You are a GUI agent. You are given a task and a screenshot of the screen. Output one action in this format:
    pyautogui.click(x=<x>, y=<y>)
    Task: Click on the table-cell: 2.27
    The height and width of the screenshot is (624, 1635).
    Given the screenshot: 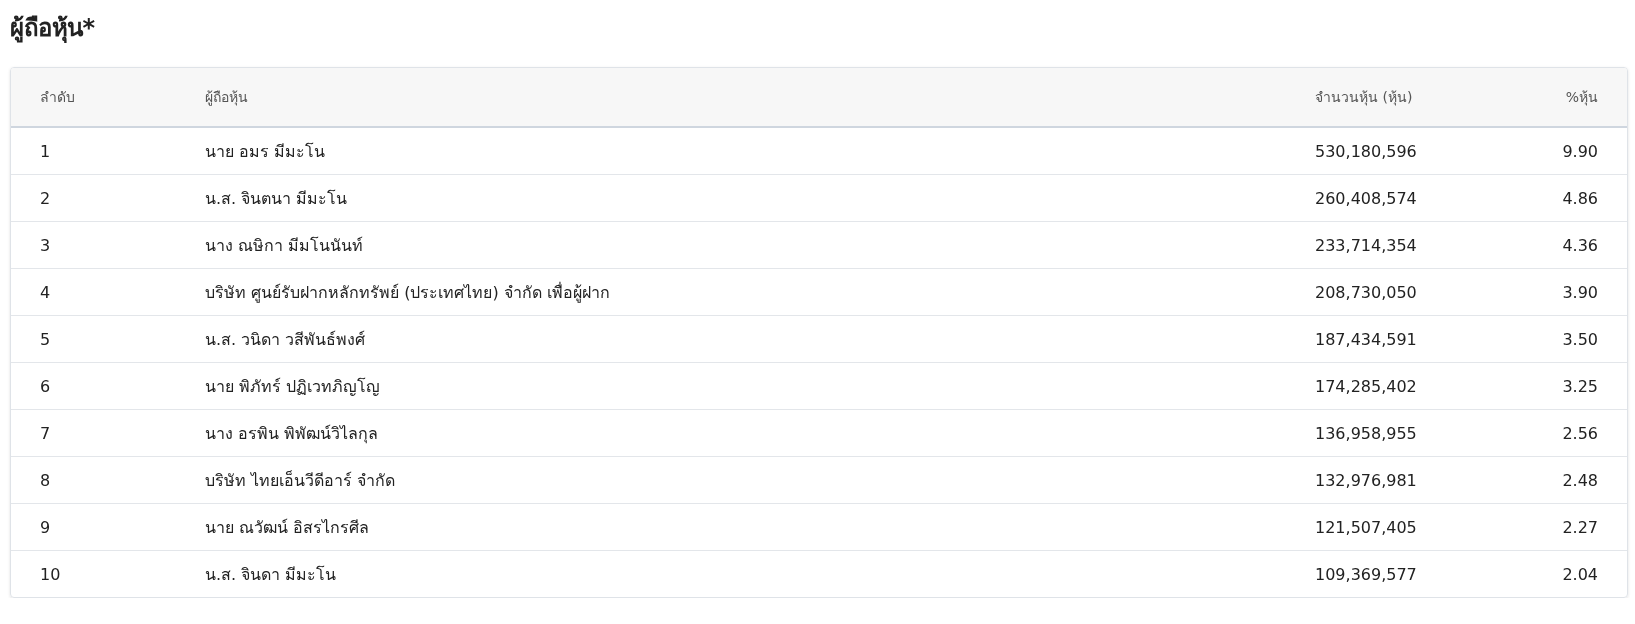 What is the action you would take?
    pyautogui.click(x=1571, y=527)
    